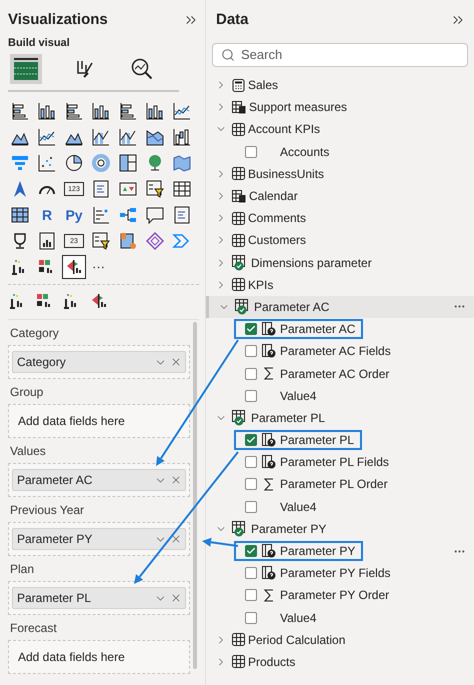  I want to click on table-name: BusinessUnits, so click(287, 174).